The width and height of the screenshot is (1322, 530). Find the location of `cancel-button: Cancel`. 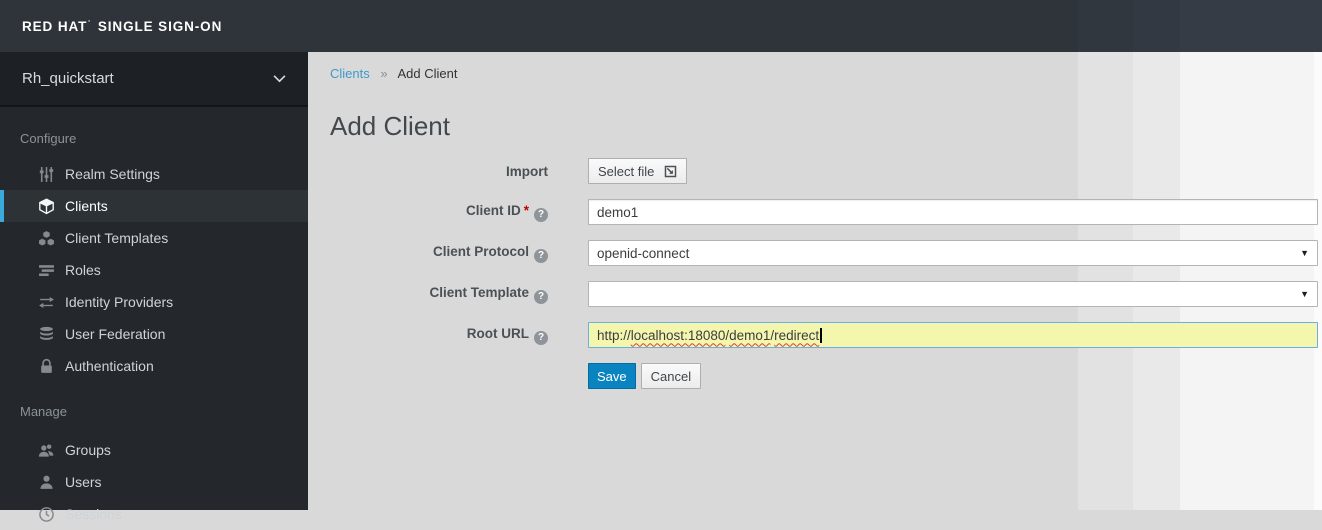

cancel-button: Cancel is located at coordinates (671, 376).